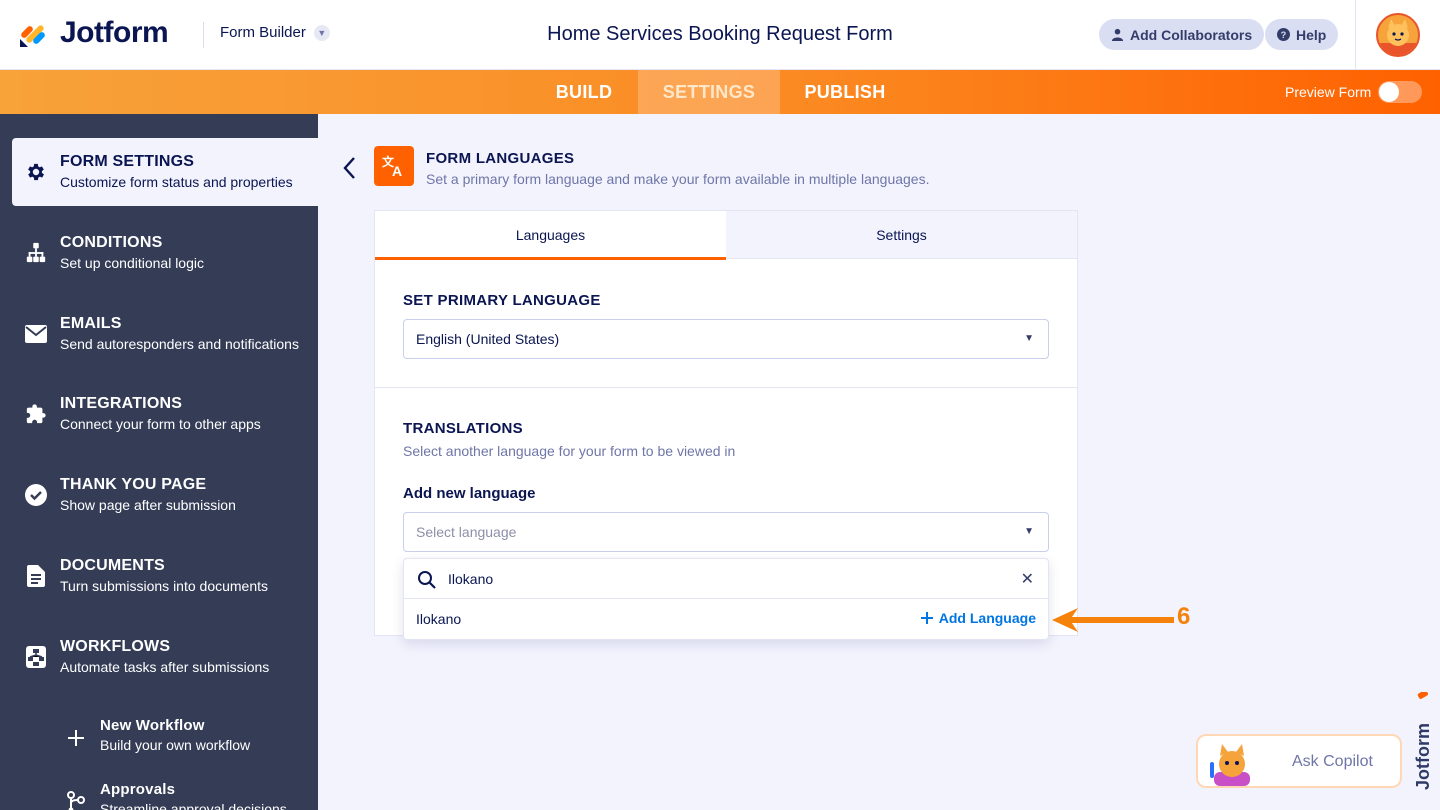 The image size is (1440, 810). What do you see at coordinates (1027, 579) in the screenshot?
I see `clear-icon: ✕` at bounding box center [1027, 579].